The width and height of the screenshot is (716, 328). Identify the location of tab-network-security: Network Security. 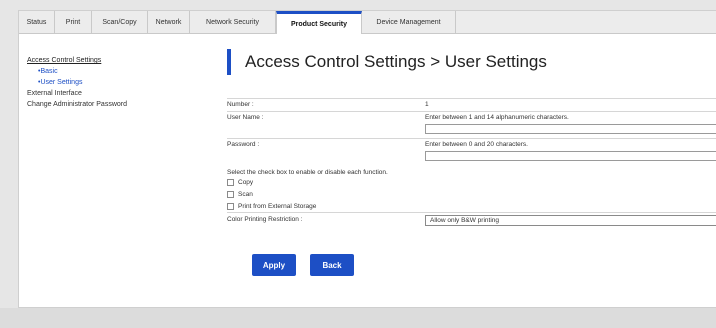
(233, 22).